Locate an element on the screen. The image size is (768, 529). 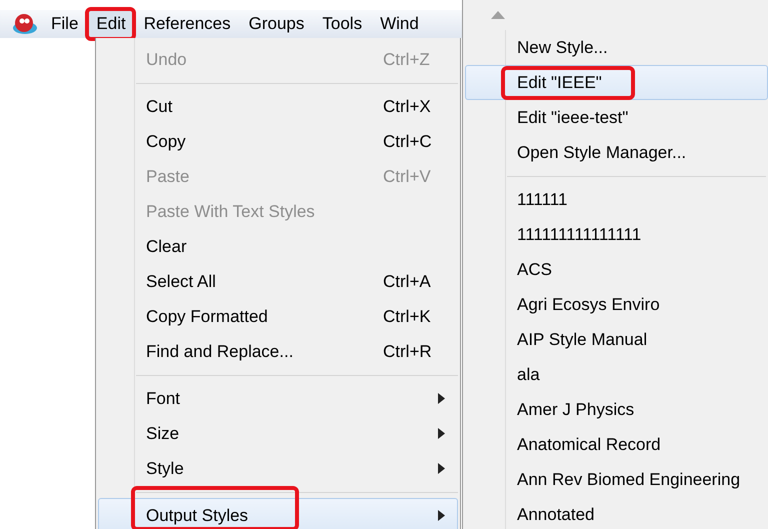
menu-item: Style is located at coordinates (278, 468).